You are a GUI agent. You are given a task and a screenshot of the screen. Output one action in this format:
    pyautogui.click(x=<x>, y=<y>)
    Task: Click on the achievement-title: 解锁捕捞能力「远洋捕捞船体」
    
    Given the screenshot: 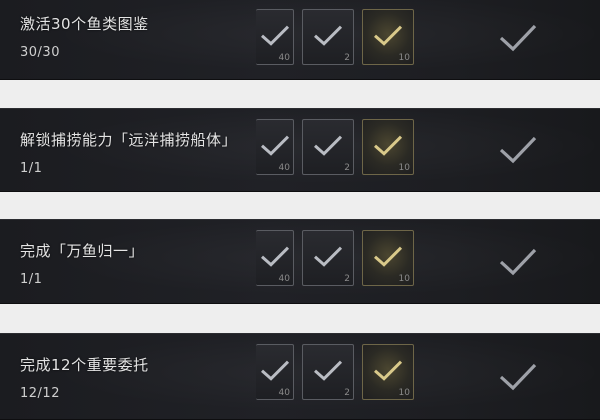 What is the action you would take?
    pyautogui.click(x=129, y=140)
    